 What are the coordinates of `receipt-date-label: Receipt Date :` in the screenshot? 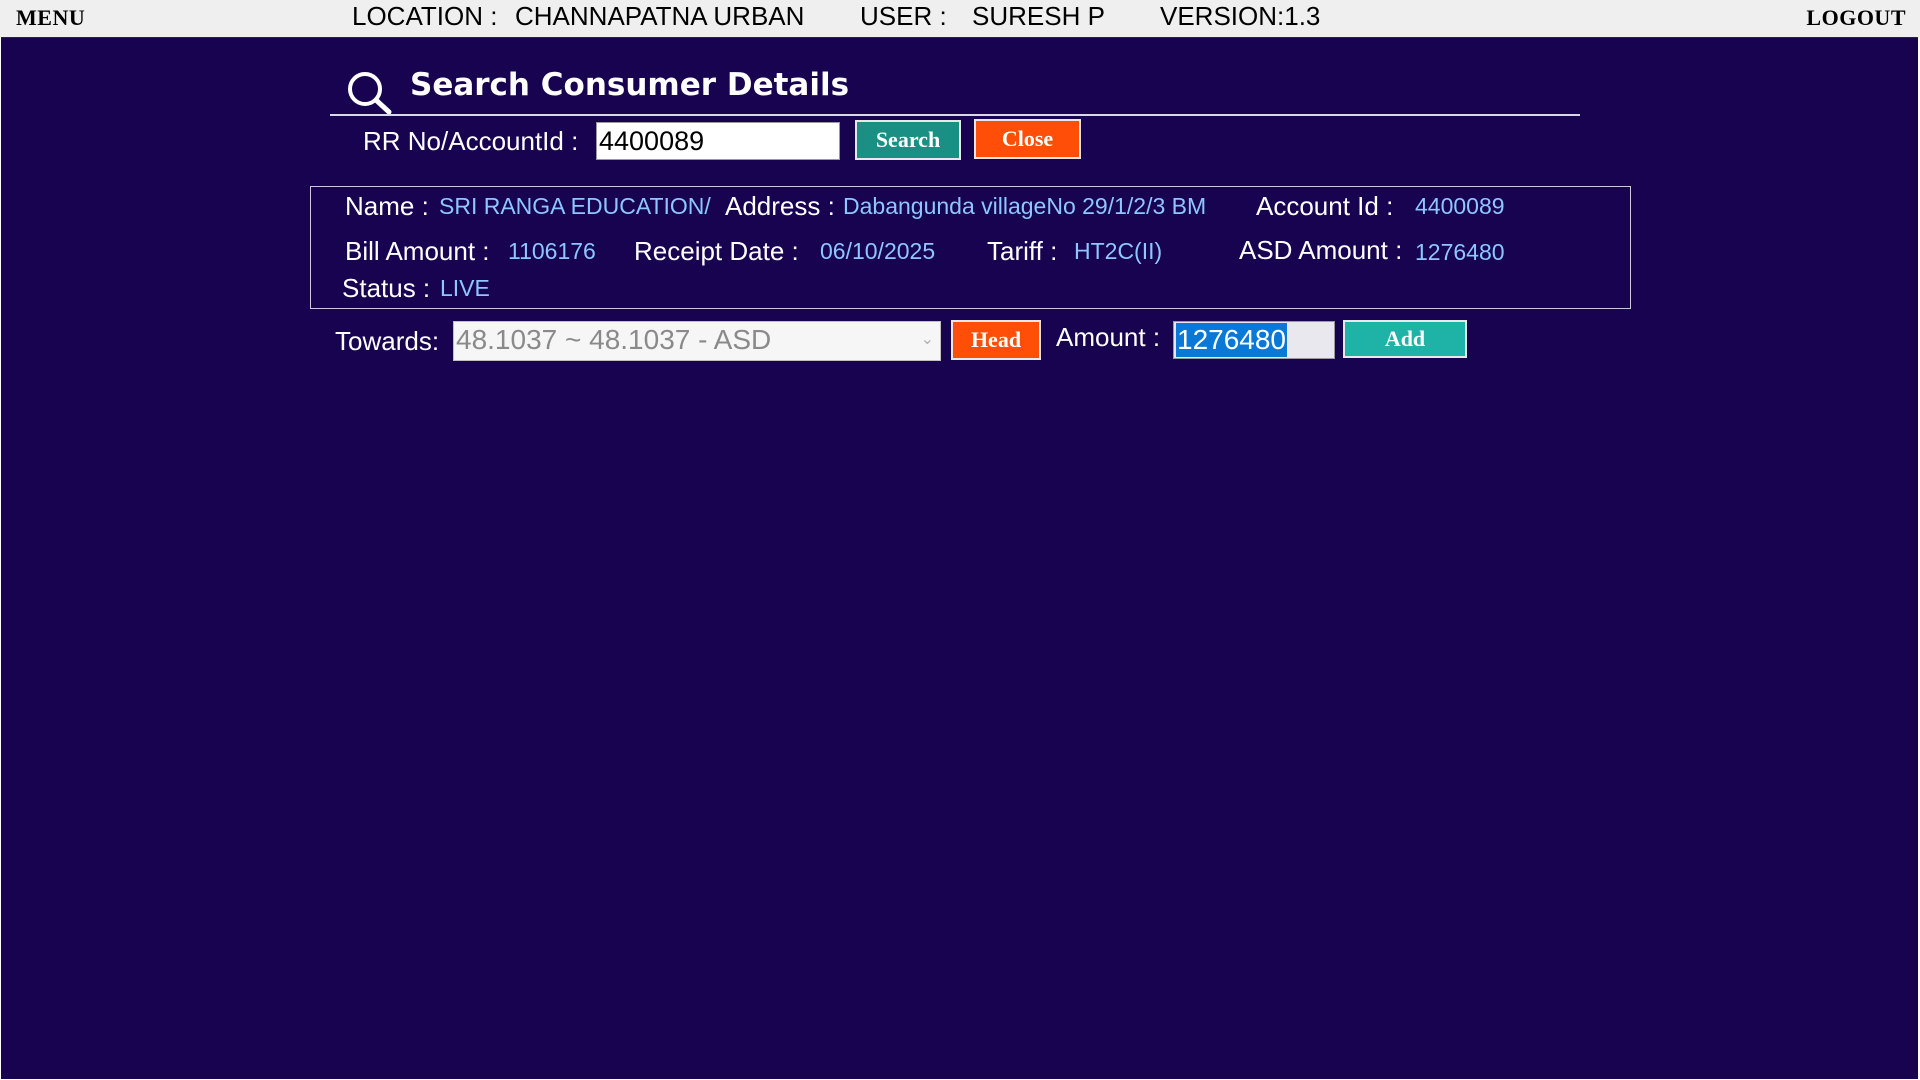 It's located at (716, 251).